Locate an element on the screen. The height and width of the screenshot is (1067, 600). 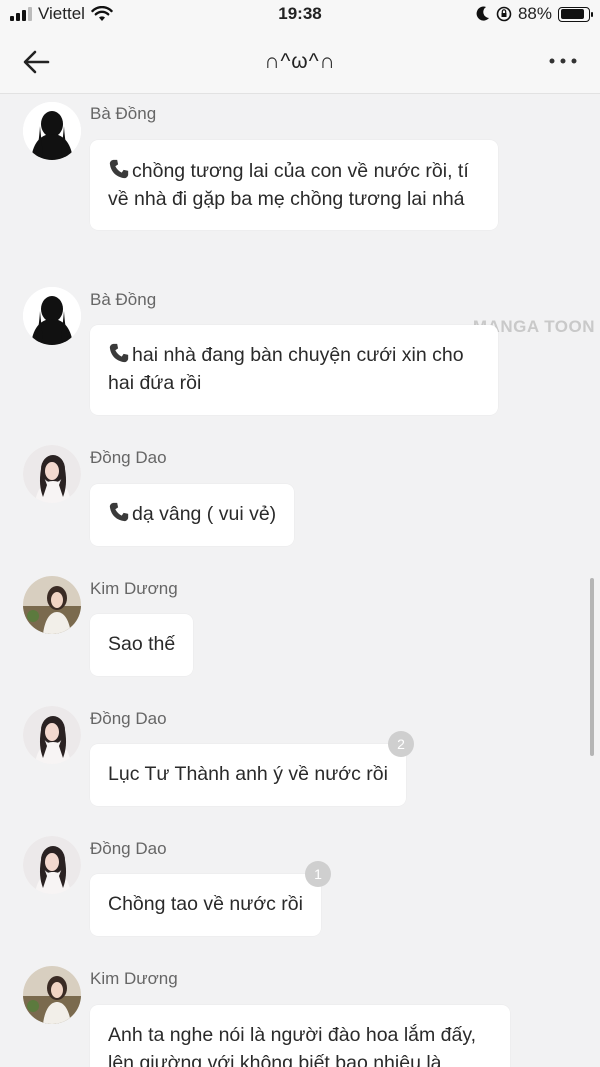
message-bubble: Chồng tao về nước rồi is located at coordinates (205, 905).